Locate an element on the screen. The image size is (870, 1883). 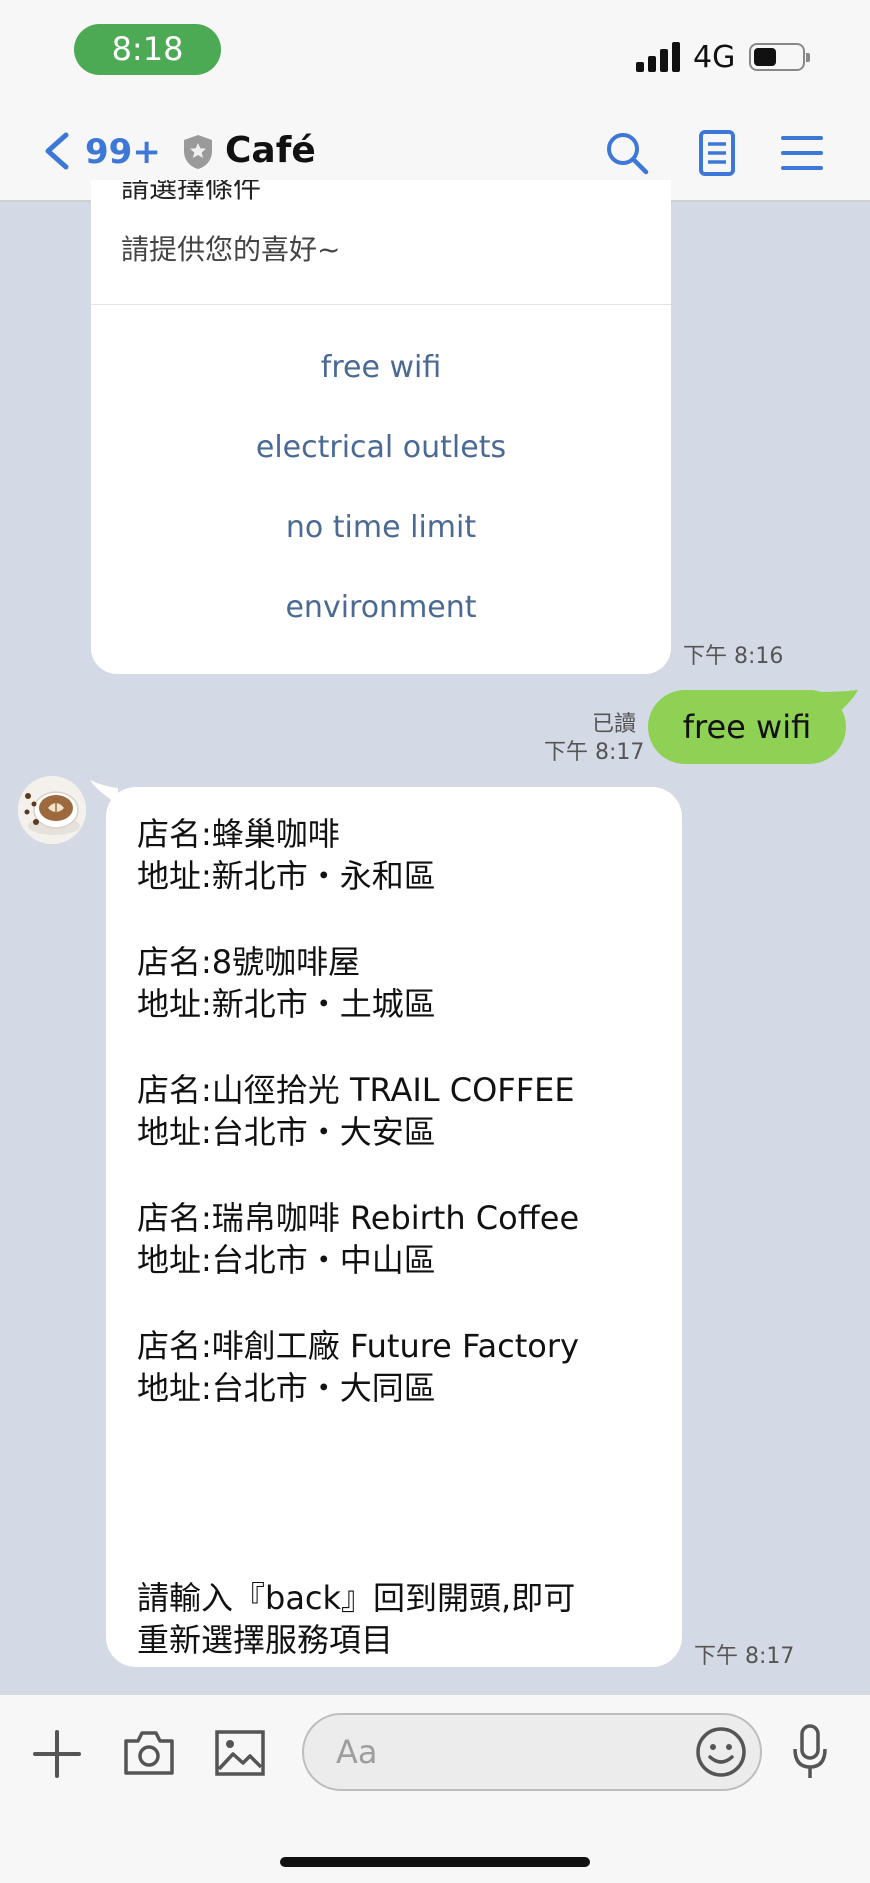
coffee-cup-icon is located at coordinates (52, 810).